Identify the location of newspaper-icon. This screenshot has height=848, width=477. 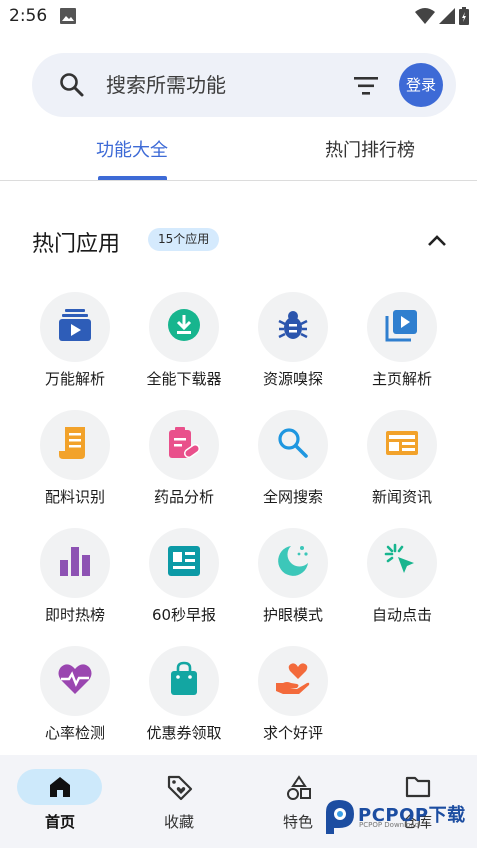
(402, 445).